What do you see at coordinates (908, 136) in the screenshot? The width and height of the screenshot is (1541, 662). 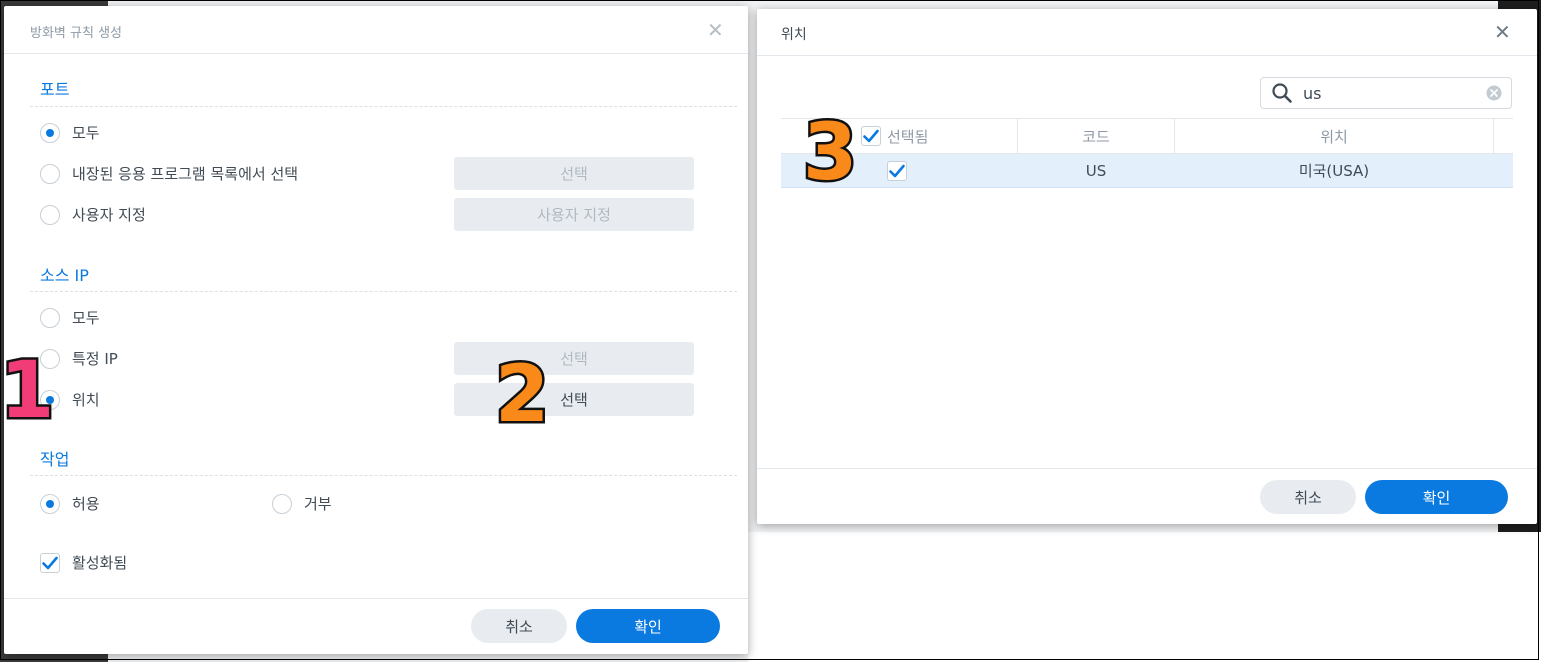 I see `header-selected-label: 선택됨` at bounding box center [908, 136].